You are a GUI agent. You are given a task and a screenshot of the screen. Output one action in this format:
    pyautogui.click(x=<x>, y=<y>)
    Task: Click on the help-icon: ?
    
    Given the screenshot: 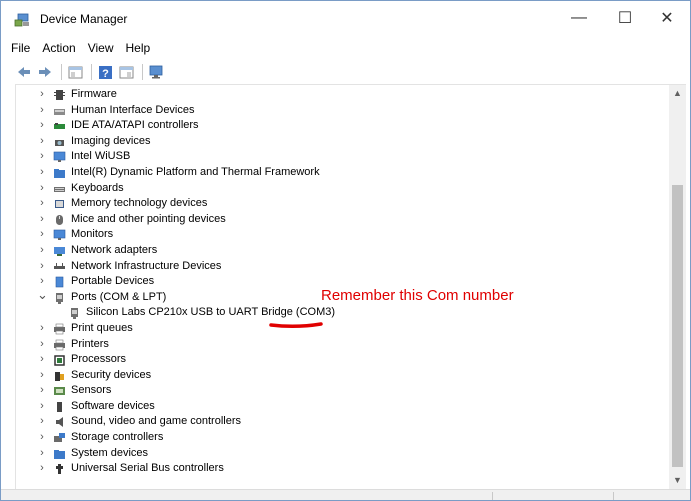 What is the action you would take?
    pyautogui.click(x=105, y=72)
    